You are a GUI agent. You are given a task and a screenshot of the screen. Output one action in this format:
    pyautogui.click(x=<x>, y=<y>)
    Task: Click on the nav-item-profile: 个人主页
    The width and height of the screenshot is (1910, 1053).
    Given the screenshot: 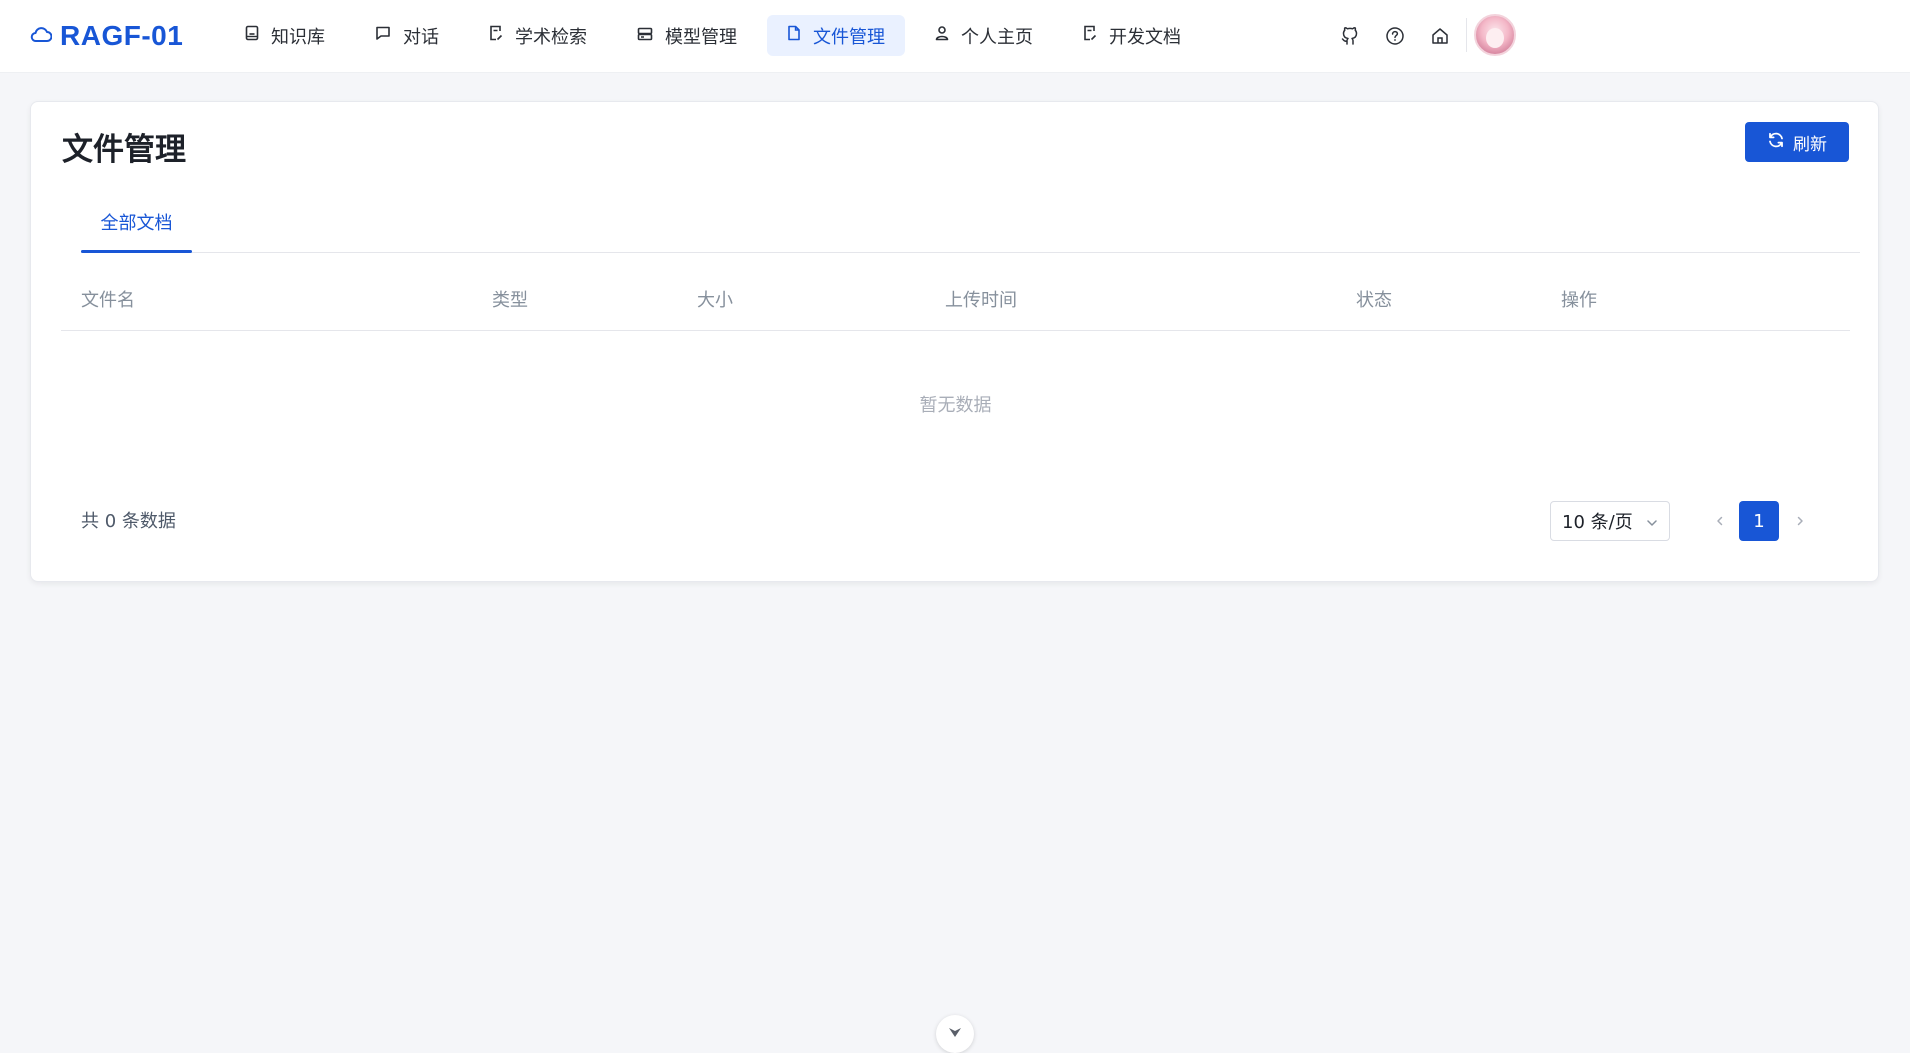 What is the action you would take?
    pyautogui.click(x=984, y=35)
    